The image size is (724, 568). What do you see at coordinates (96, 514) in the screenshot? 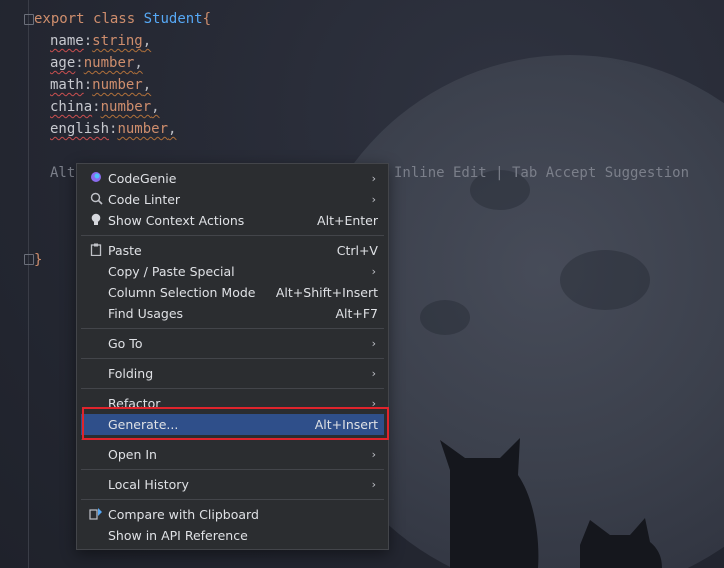
I see `compare-icon` at bounding box center [96, 514].